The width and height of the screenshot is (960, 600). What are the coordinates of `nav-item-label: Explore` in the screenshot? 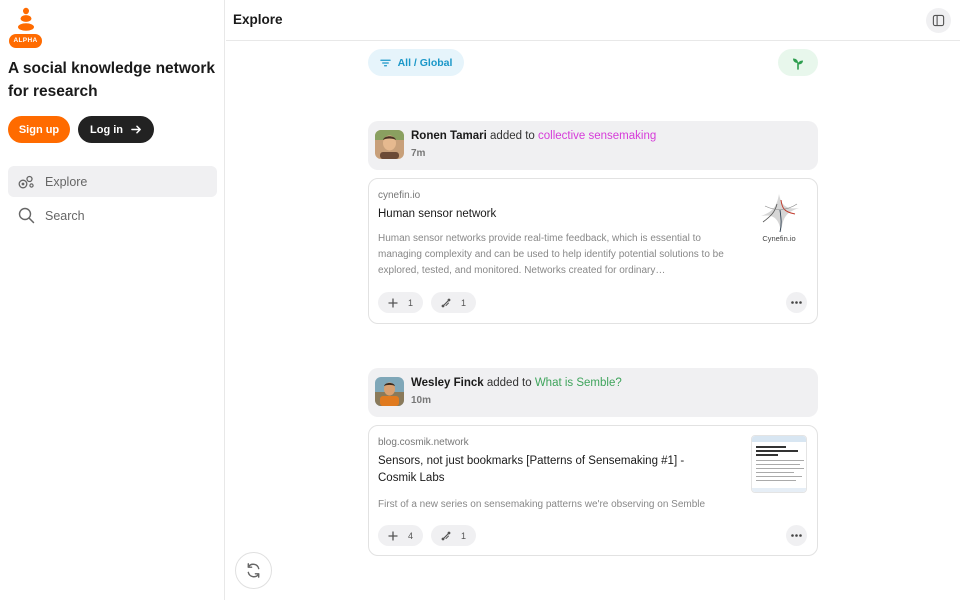 It's located at (66, 181).